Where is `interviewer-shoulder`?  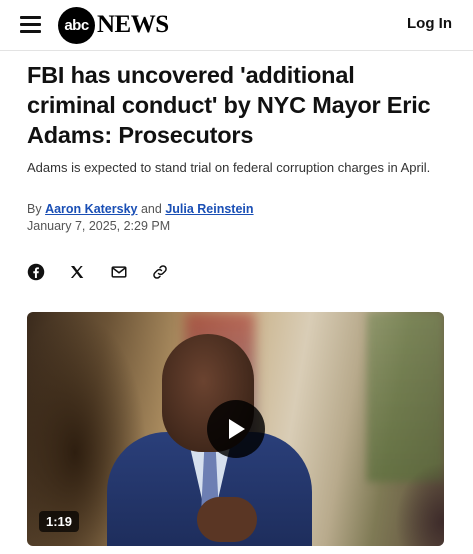 interviewer-shoulder is located at coordinates (419, 504).